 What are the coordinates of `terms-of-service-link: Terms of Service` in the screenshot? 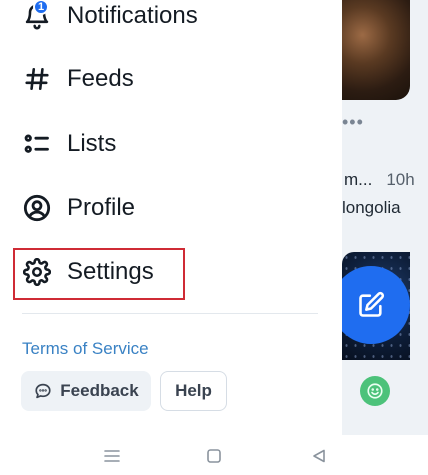 It's located at (142, 349).